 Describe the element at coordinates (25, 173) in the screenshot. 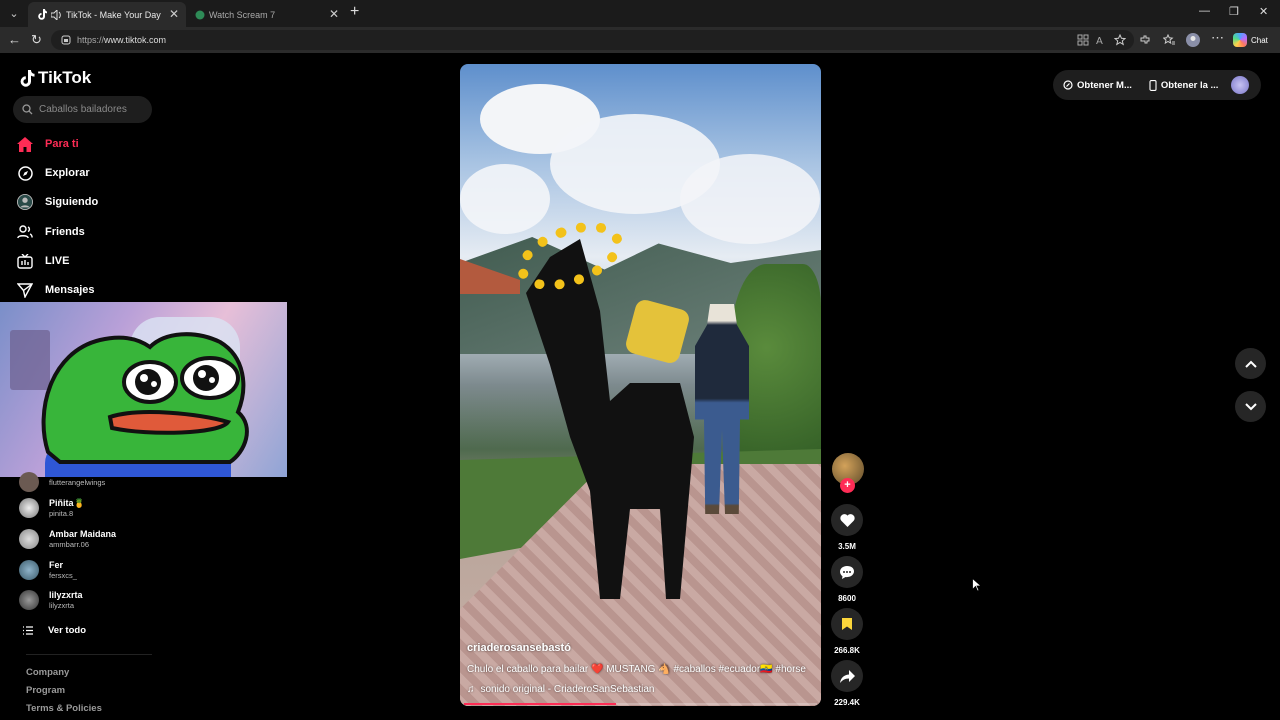

I see `compass-icon` at that location.